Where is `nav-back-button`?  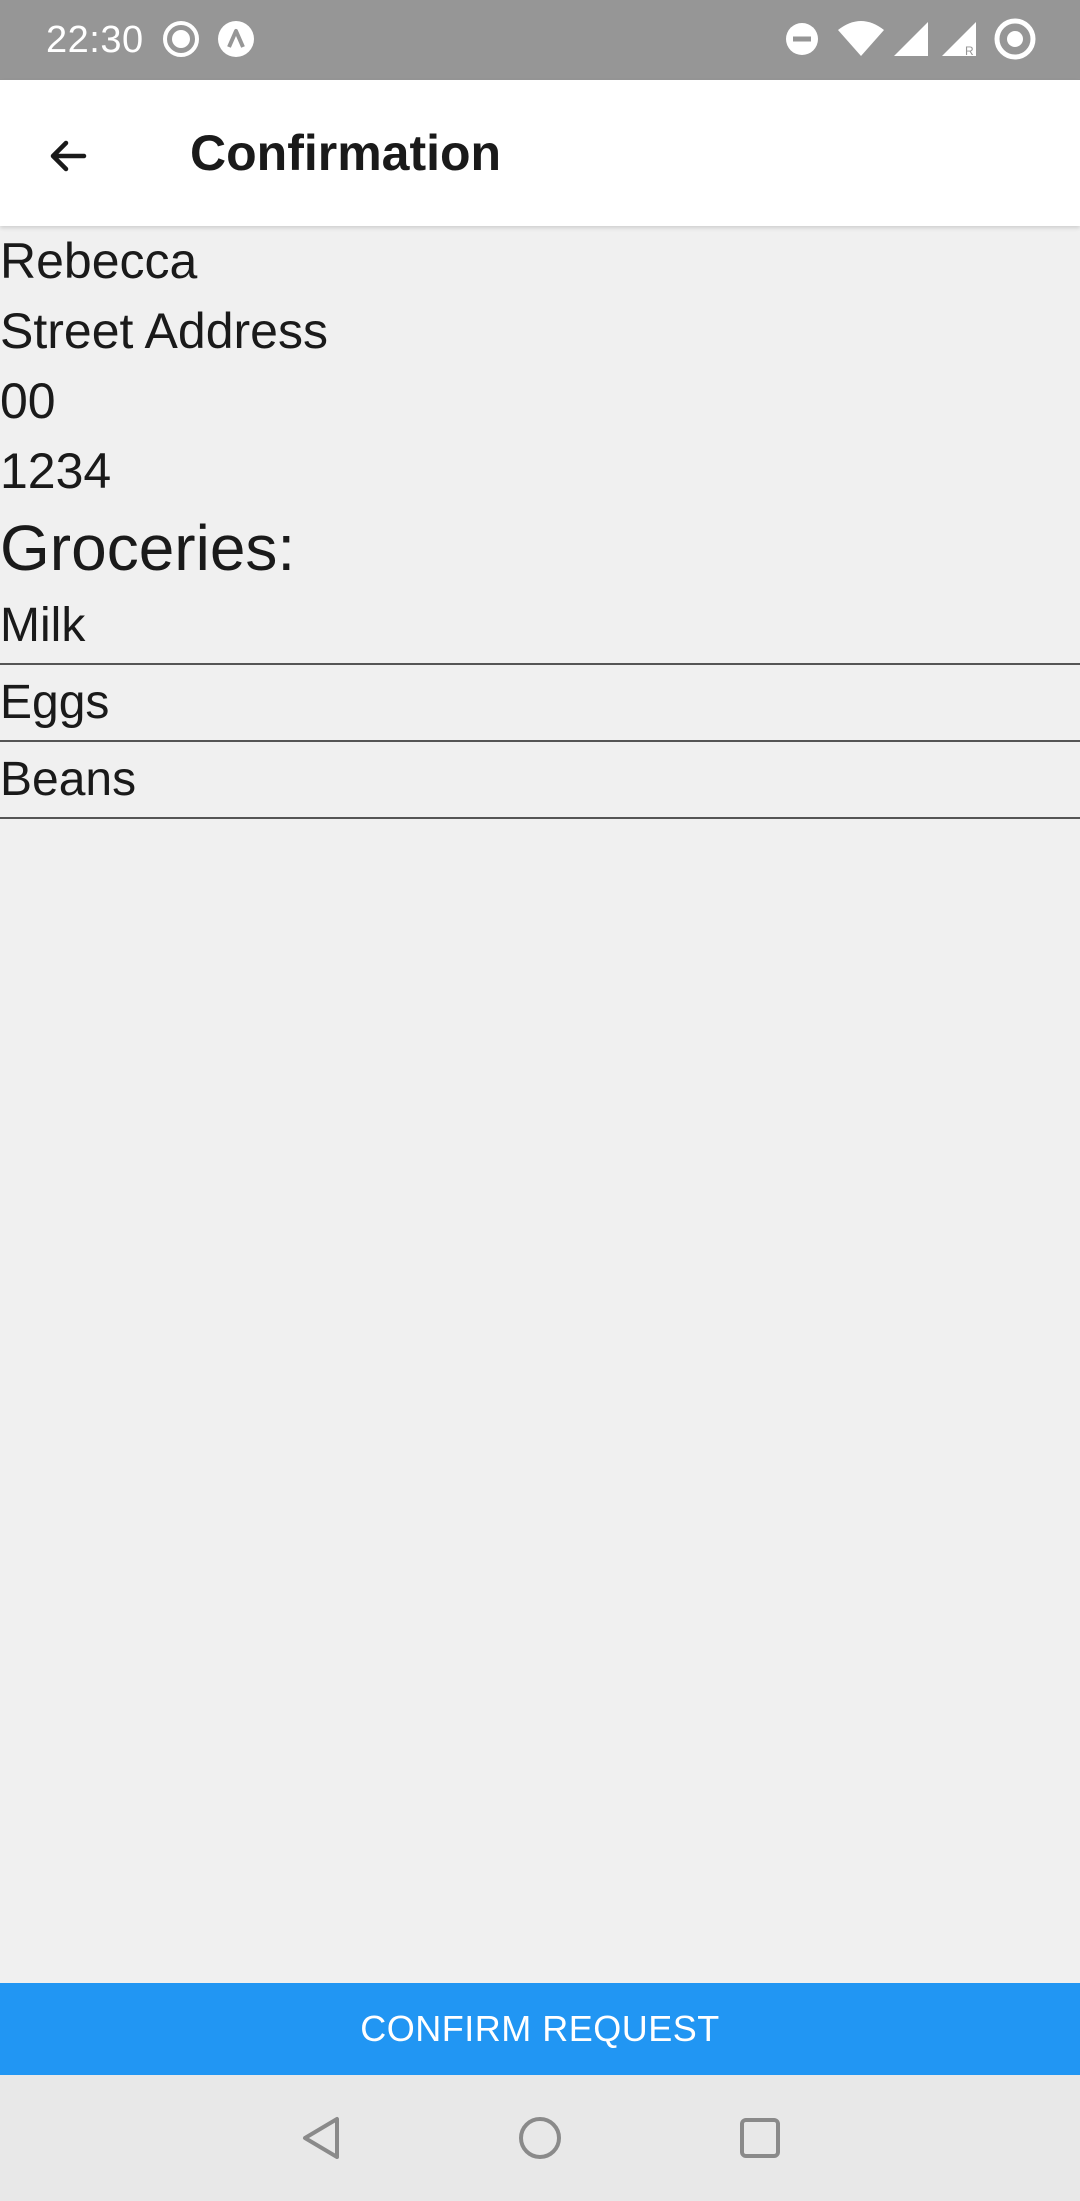
nav-back-button is located at coordinates (321, 2138).